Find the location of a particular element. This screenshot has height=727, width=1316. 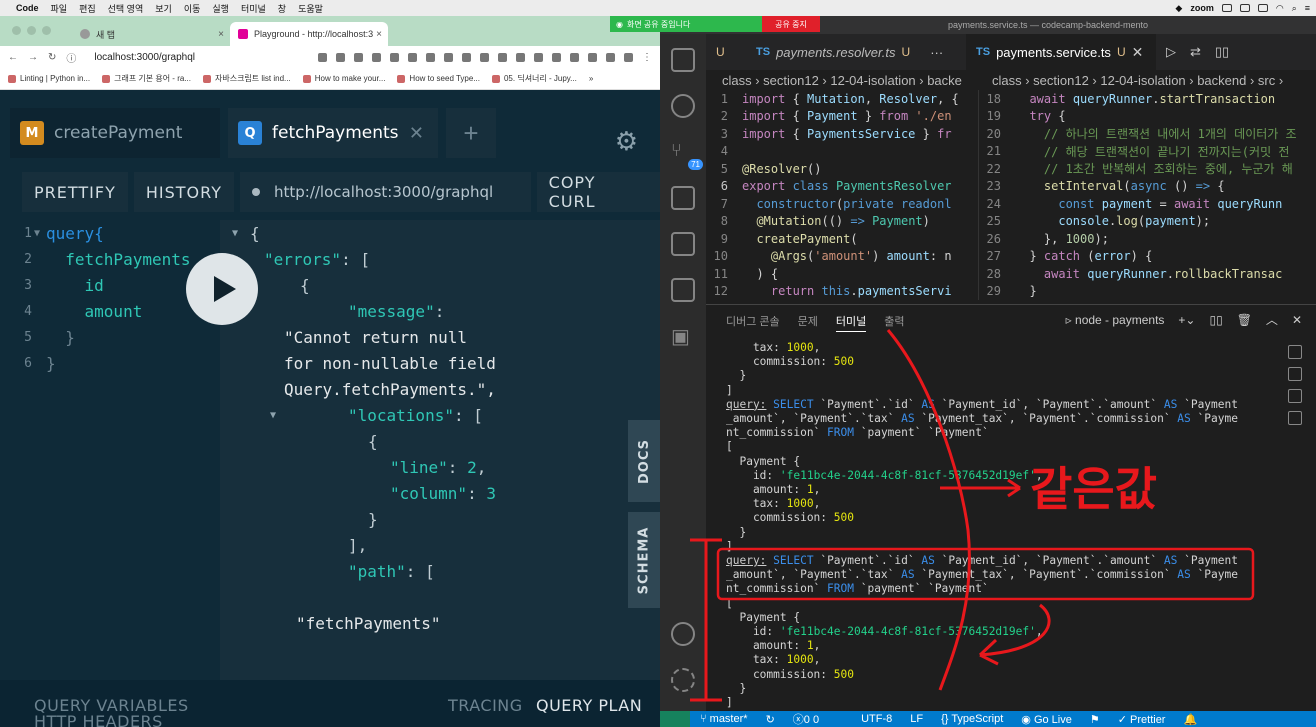

editor-tab-resolver: TS payments.resolver.ts U ··· is located at coordinates (856, 52).